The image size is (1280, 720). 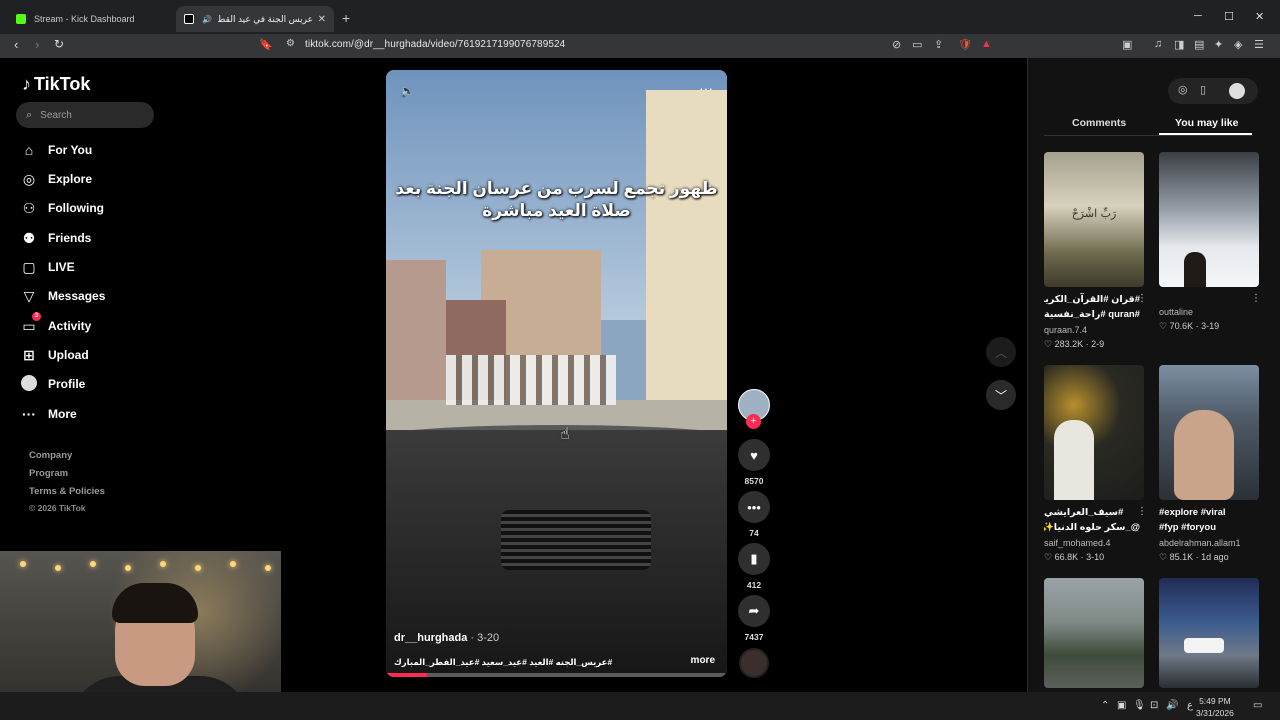 I want to click on footer-company: Company, so click(x=50, y=455).